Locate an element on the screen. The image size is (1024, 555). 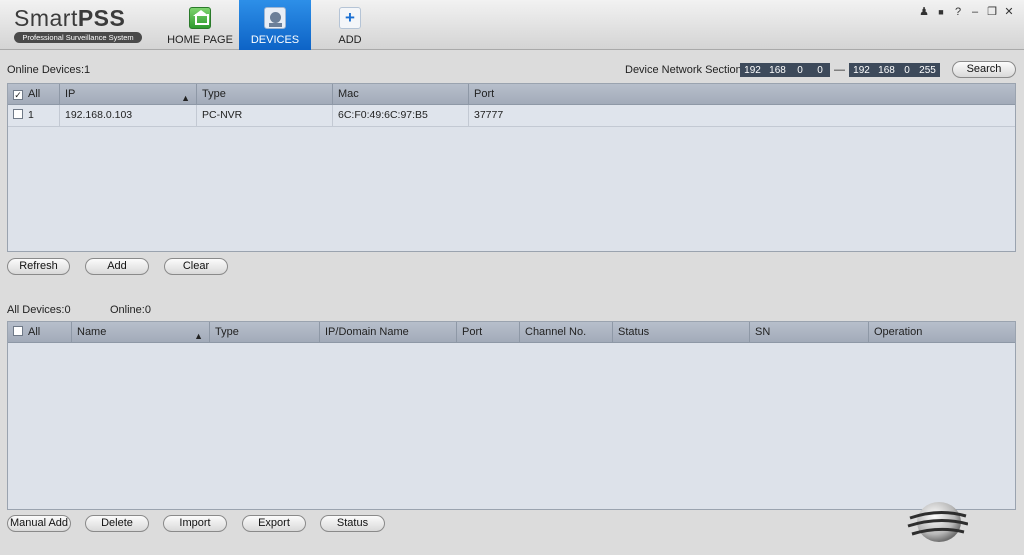
import-button: Import is located at coordinates (195, 523).